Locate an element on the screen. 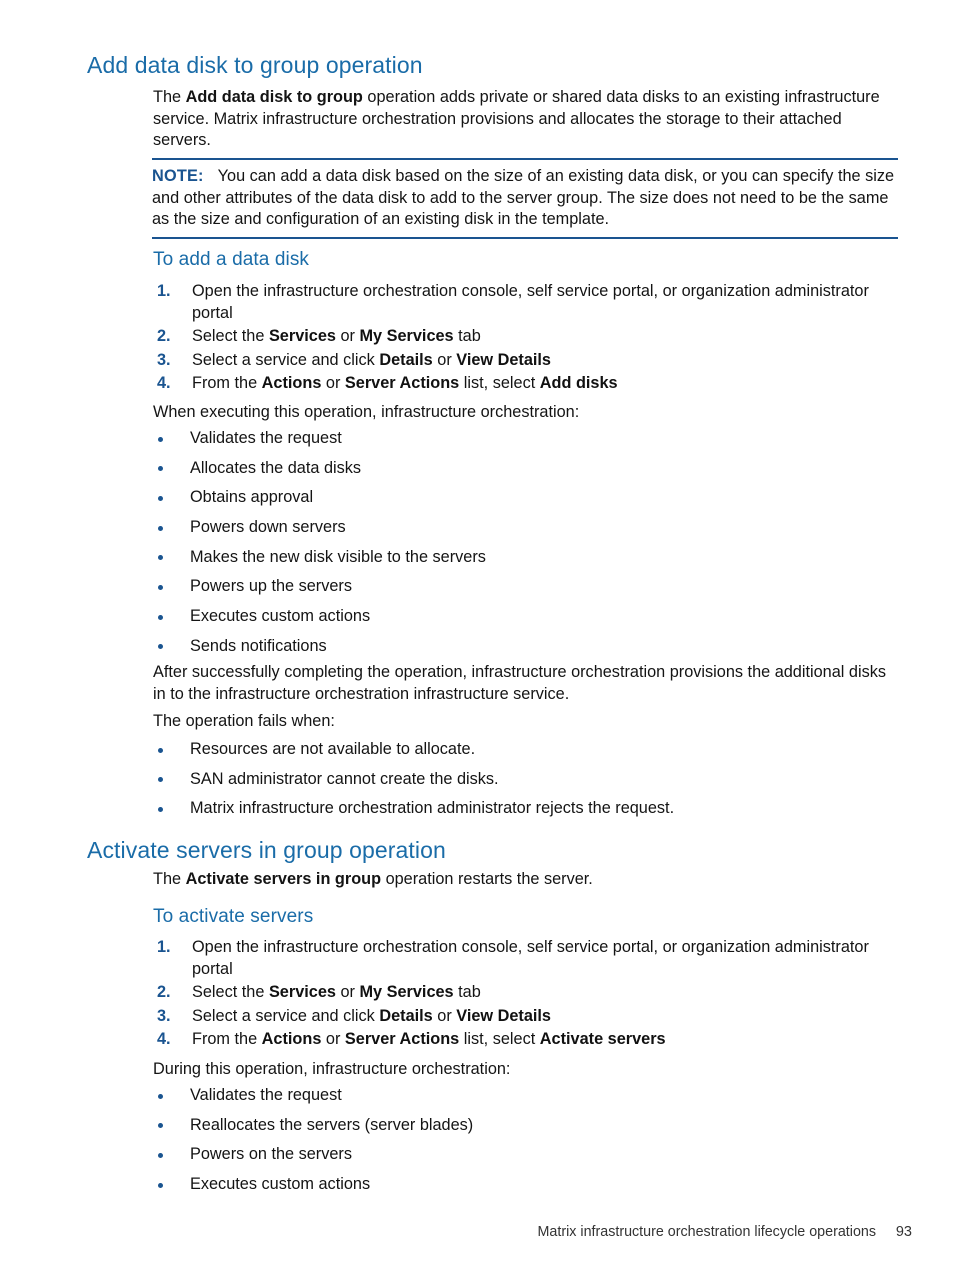 This screenshot has width=954, height=1271. list-item-label: Obtains approval is located at coordinates (252, 497).